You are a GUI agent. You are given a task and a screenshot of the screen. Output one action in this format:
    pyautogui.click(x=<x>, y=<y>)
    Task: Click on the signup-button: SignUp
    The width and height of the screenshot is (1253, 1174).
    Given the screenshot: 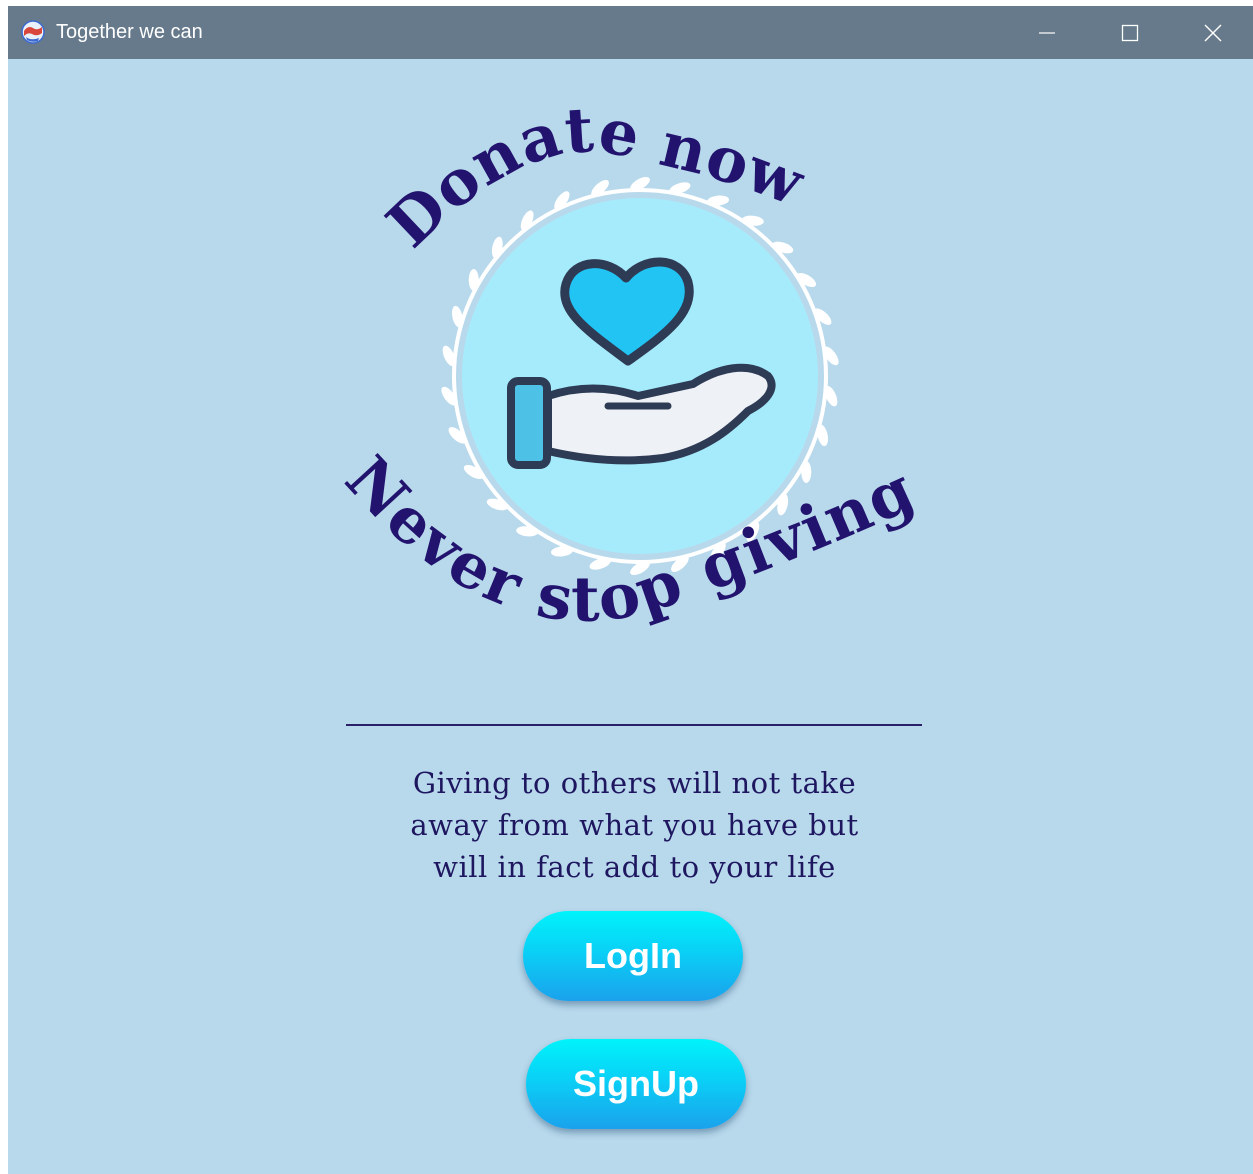 What is the action you would take?
    pyautogui.click(x=636, y=1084)
    